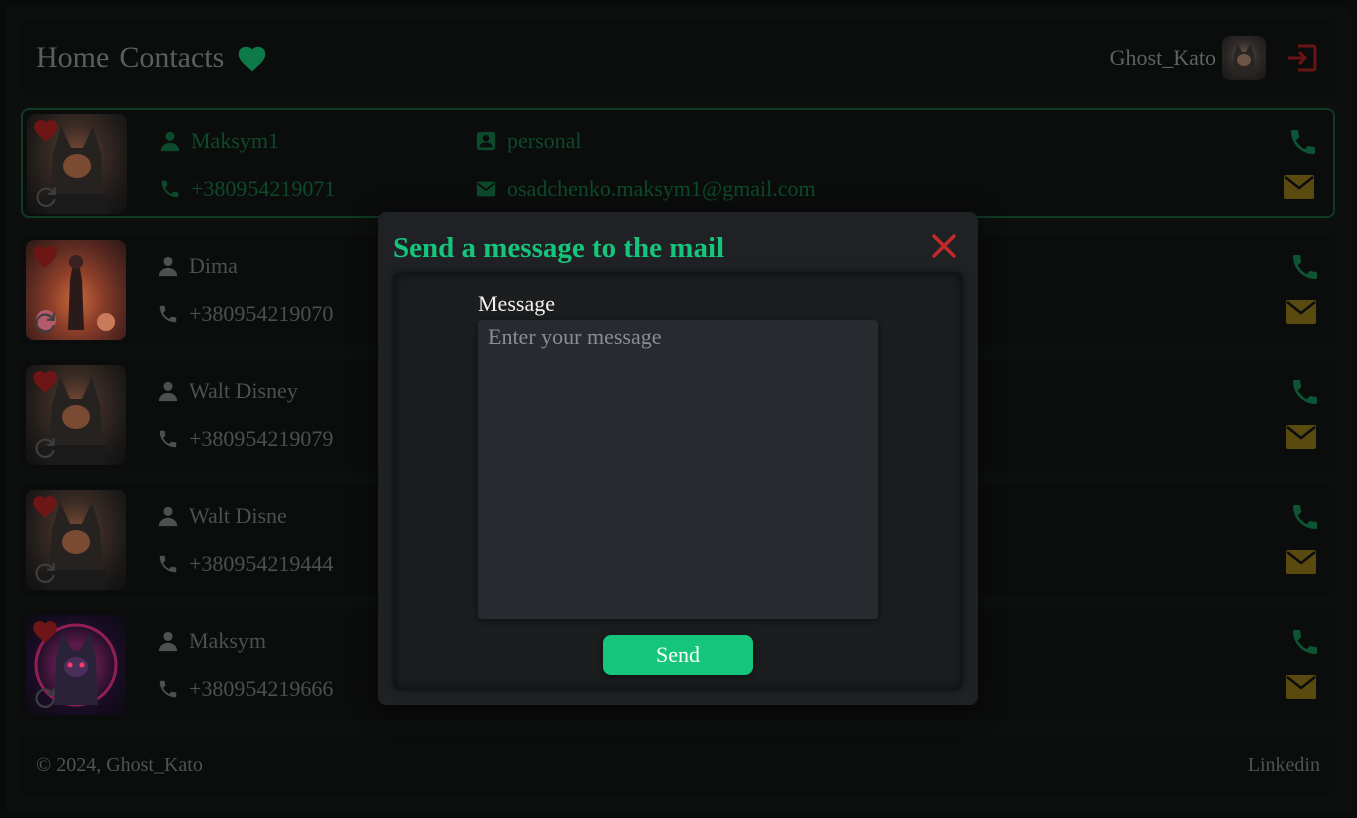 Image resolution: width=1357 pixels, height=818 pixels. I want to click on contact-group-field: personal, so click(528, 141).